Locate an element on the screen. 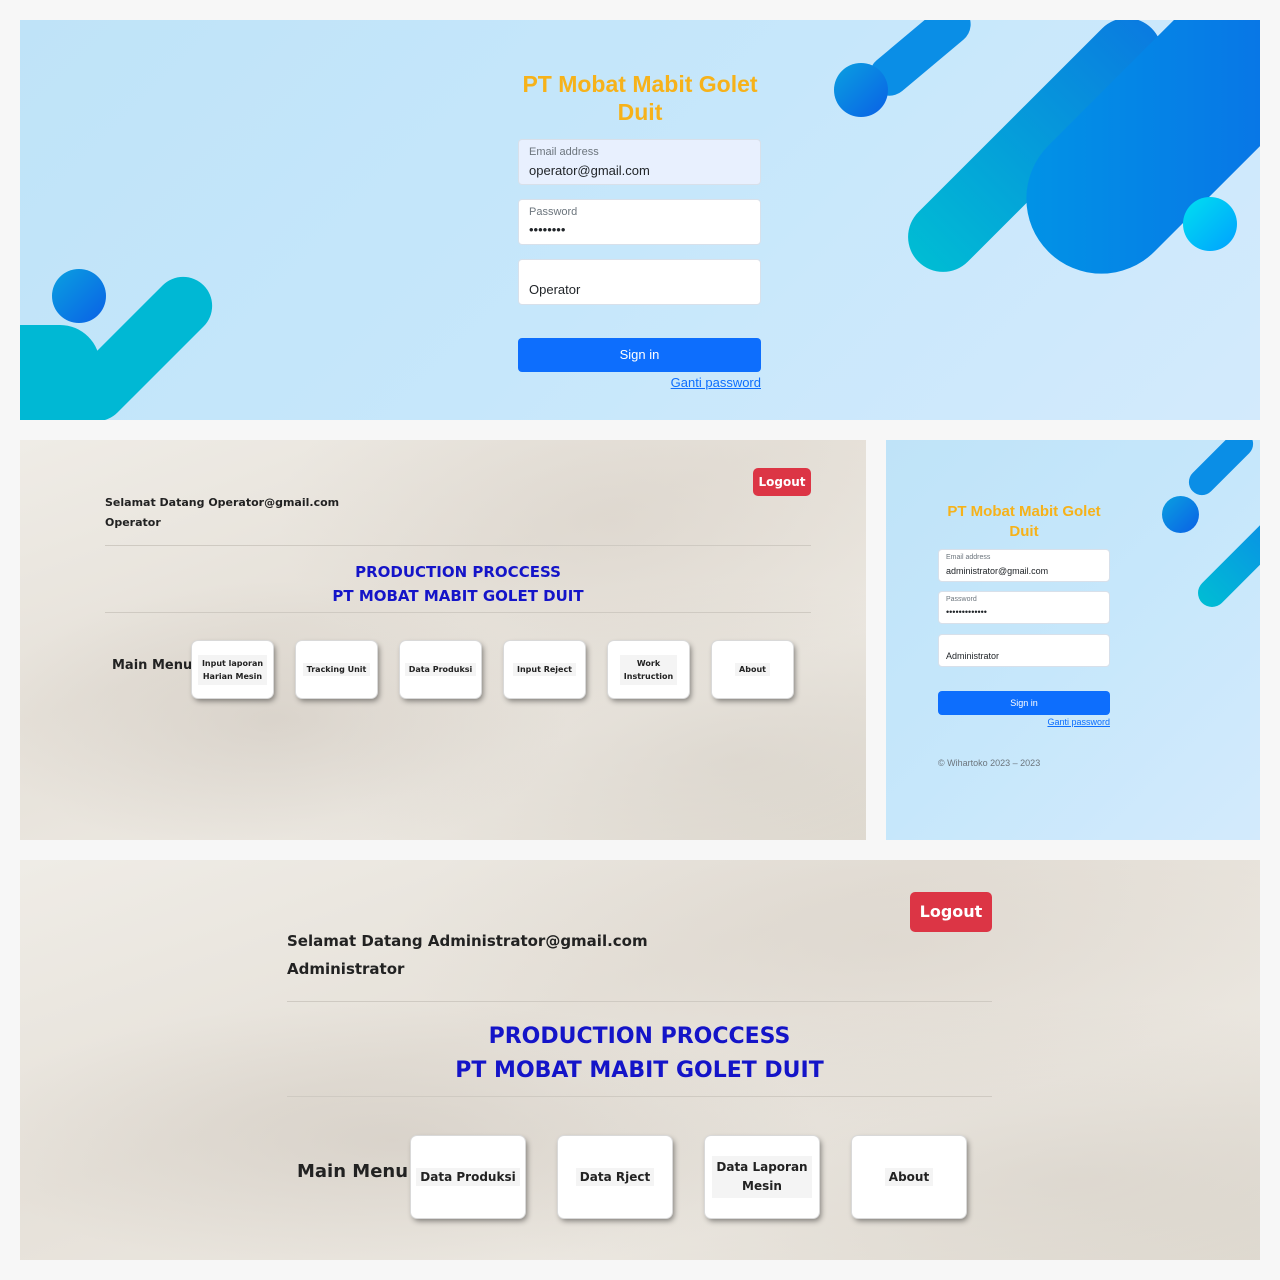 This screenshot has width=1280, height=1280. role-select: Administrator is located at coordinates (1024, 650).